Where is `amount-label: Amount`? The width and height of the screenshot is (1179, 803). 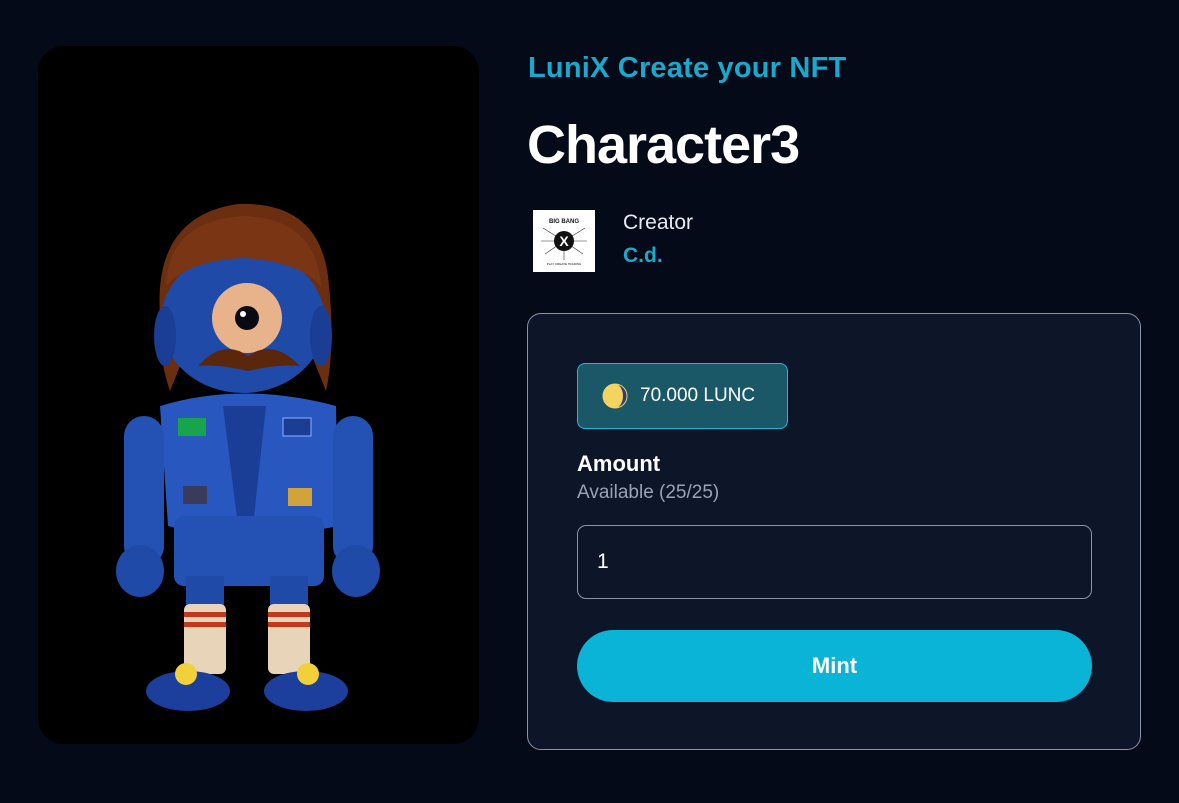 amount-label: Amount is located at coordinates (619, 463).